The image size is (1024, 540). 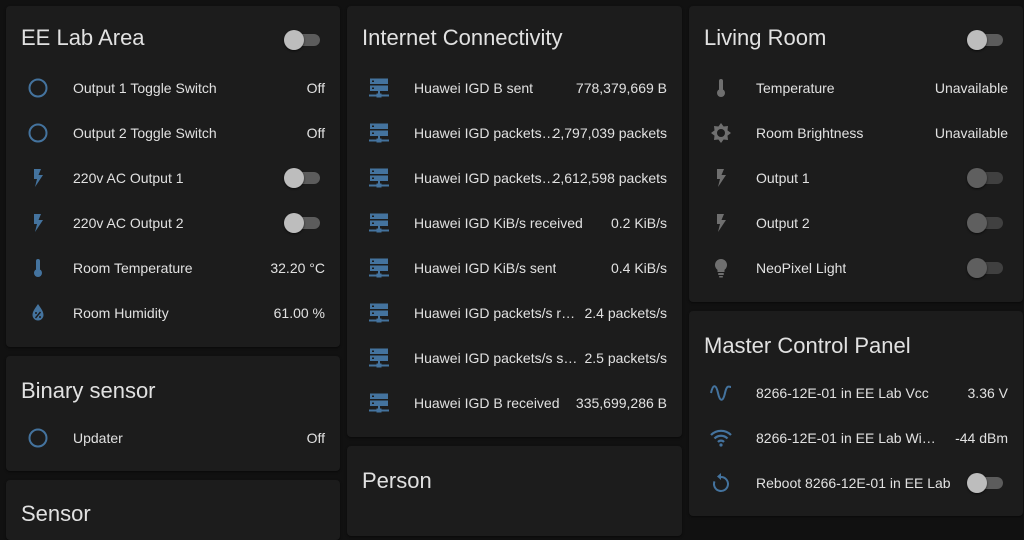 I want to click on entity-name: 220v AC Output 1, so click(x=128, y=178).